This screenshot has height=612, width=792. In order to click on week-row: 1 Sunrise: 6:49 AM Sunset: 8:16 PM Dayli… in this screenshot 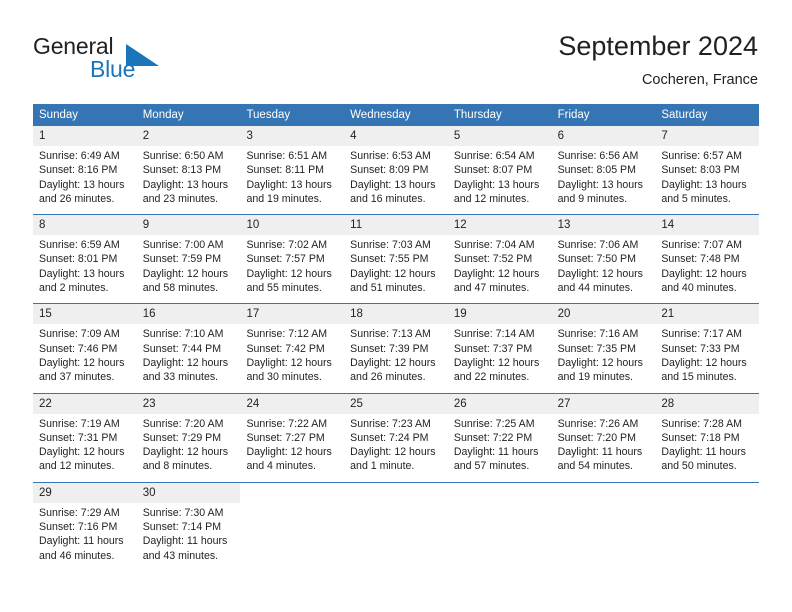, I will do `click(396, 170)`.